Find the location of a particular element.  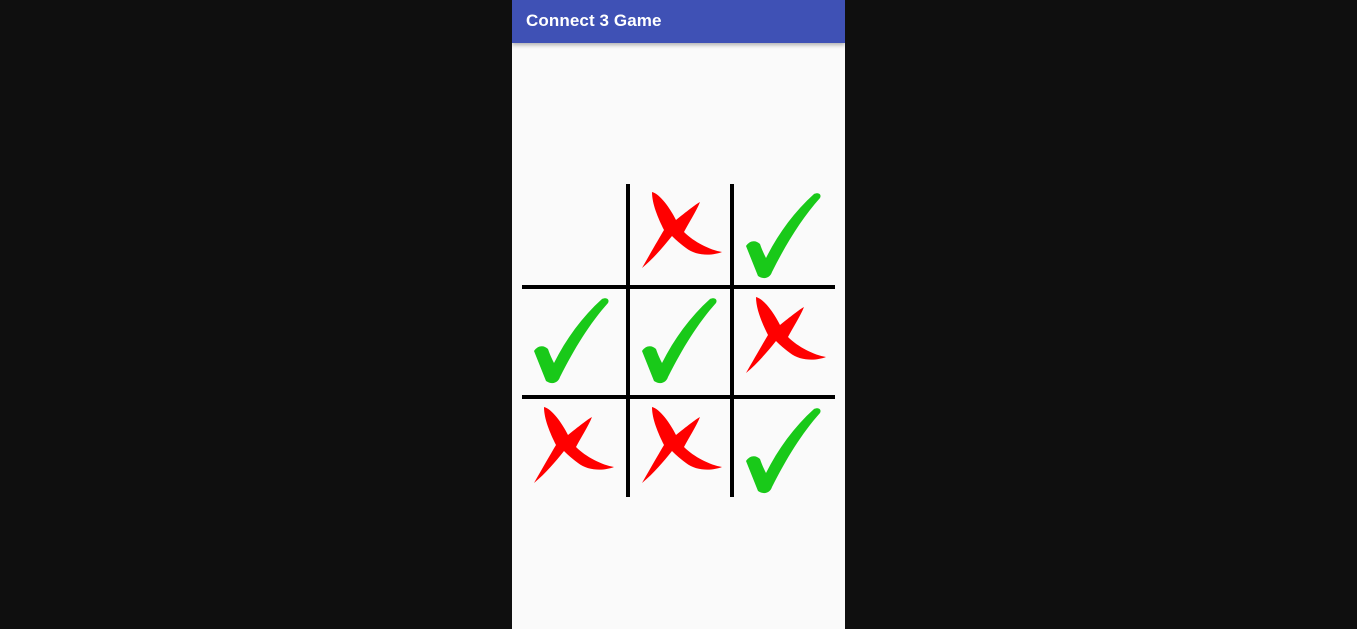

game-board is located at coordinates (678, 340).